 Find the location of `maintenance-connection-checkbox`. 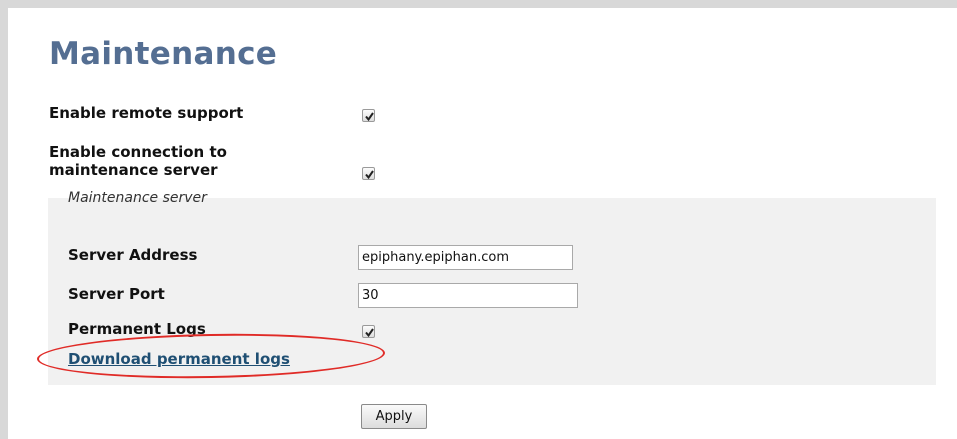

maintenance-connection-checkbox is located at coordinates (368, 173).